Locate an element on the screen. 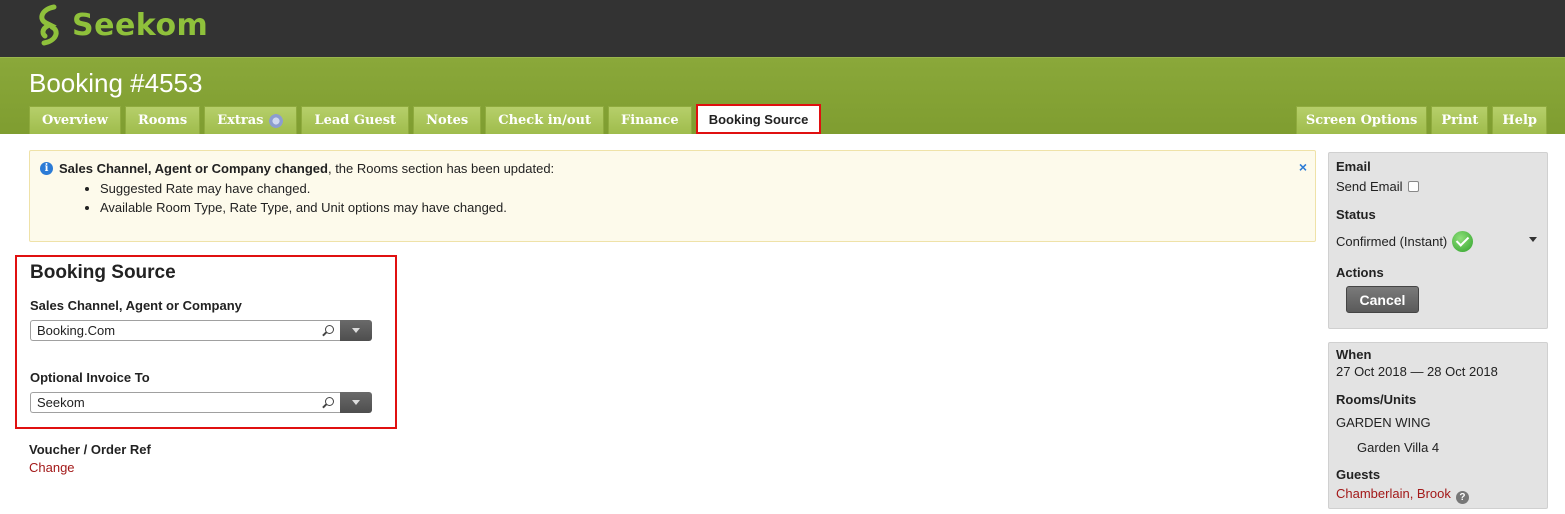 The image size is (1565, 514). help-icon: ? is located at coordinates (1462, 497).